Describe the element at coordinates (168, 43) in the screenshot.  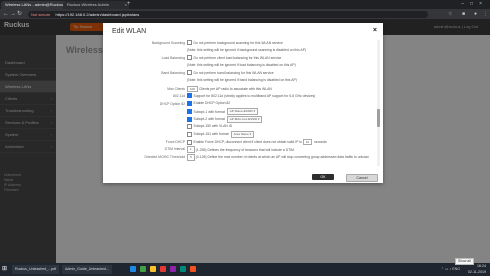
I see `field-label: Background Scanning` at that location.